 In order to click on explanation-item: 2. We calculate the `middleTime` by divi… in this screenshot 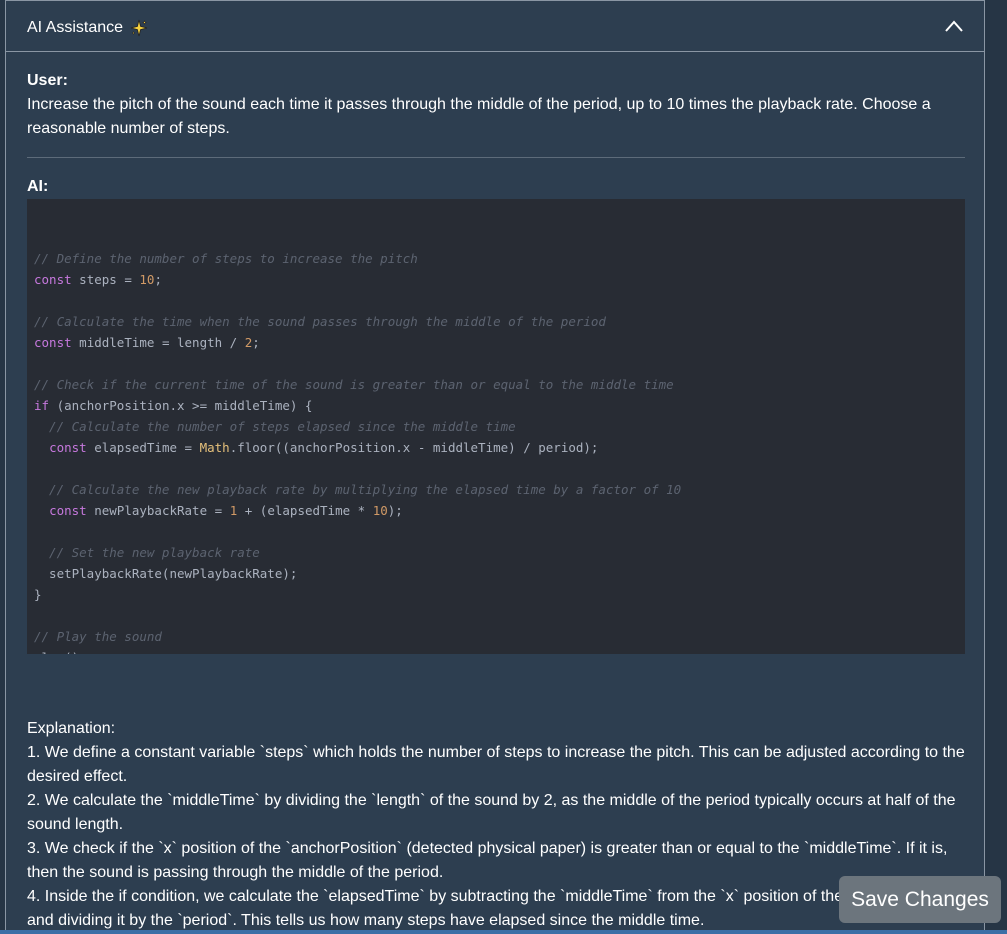, I will do `click(491, 812)`.